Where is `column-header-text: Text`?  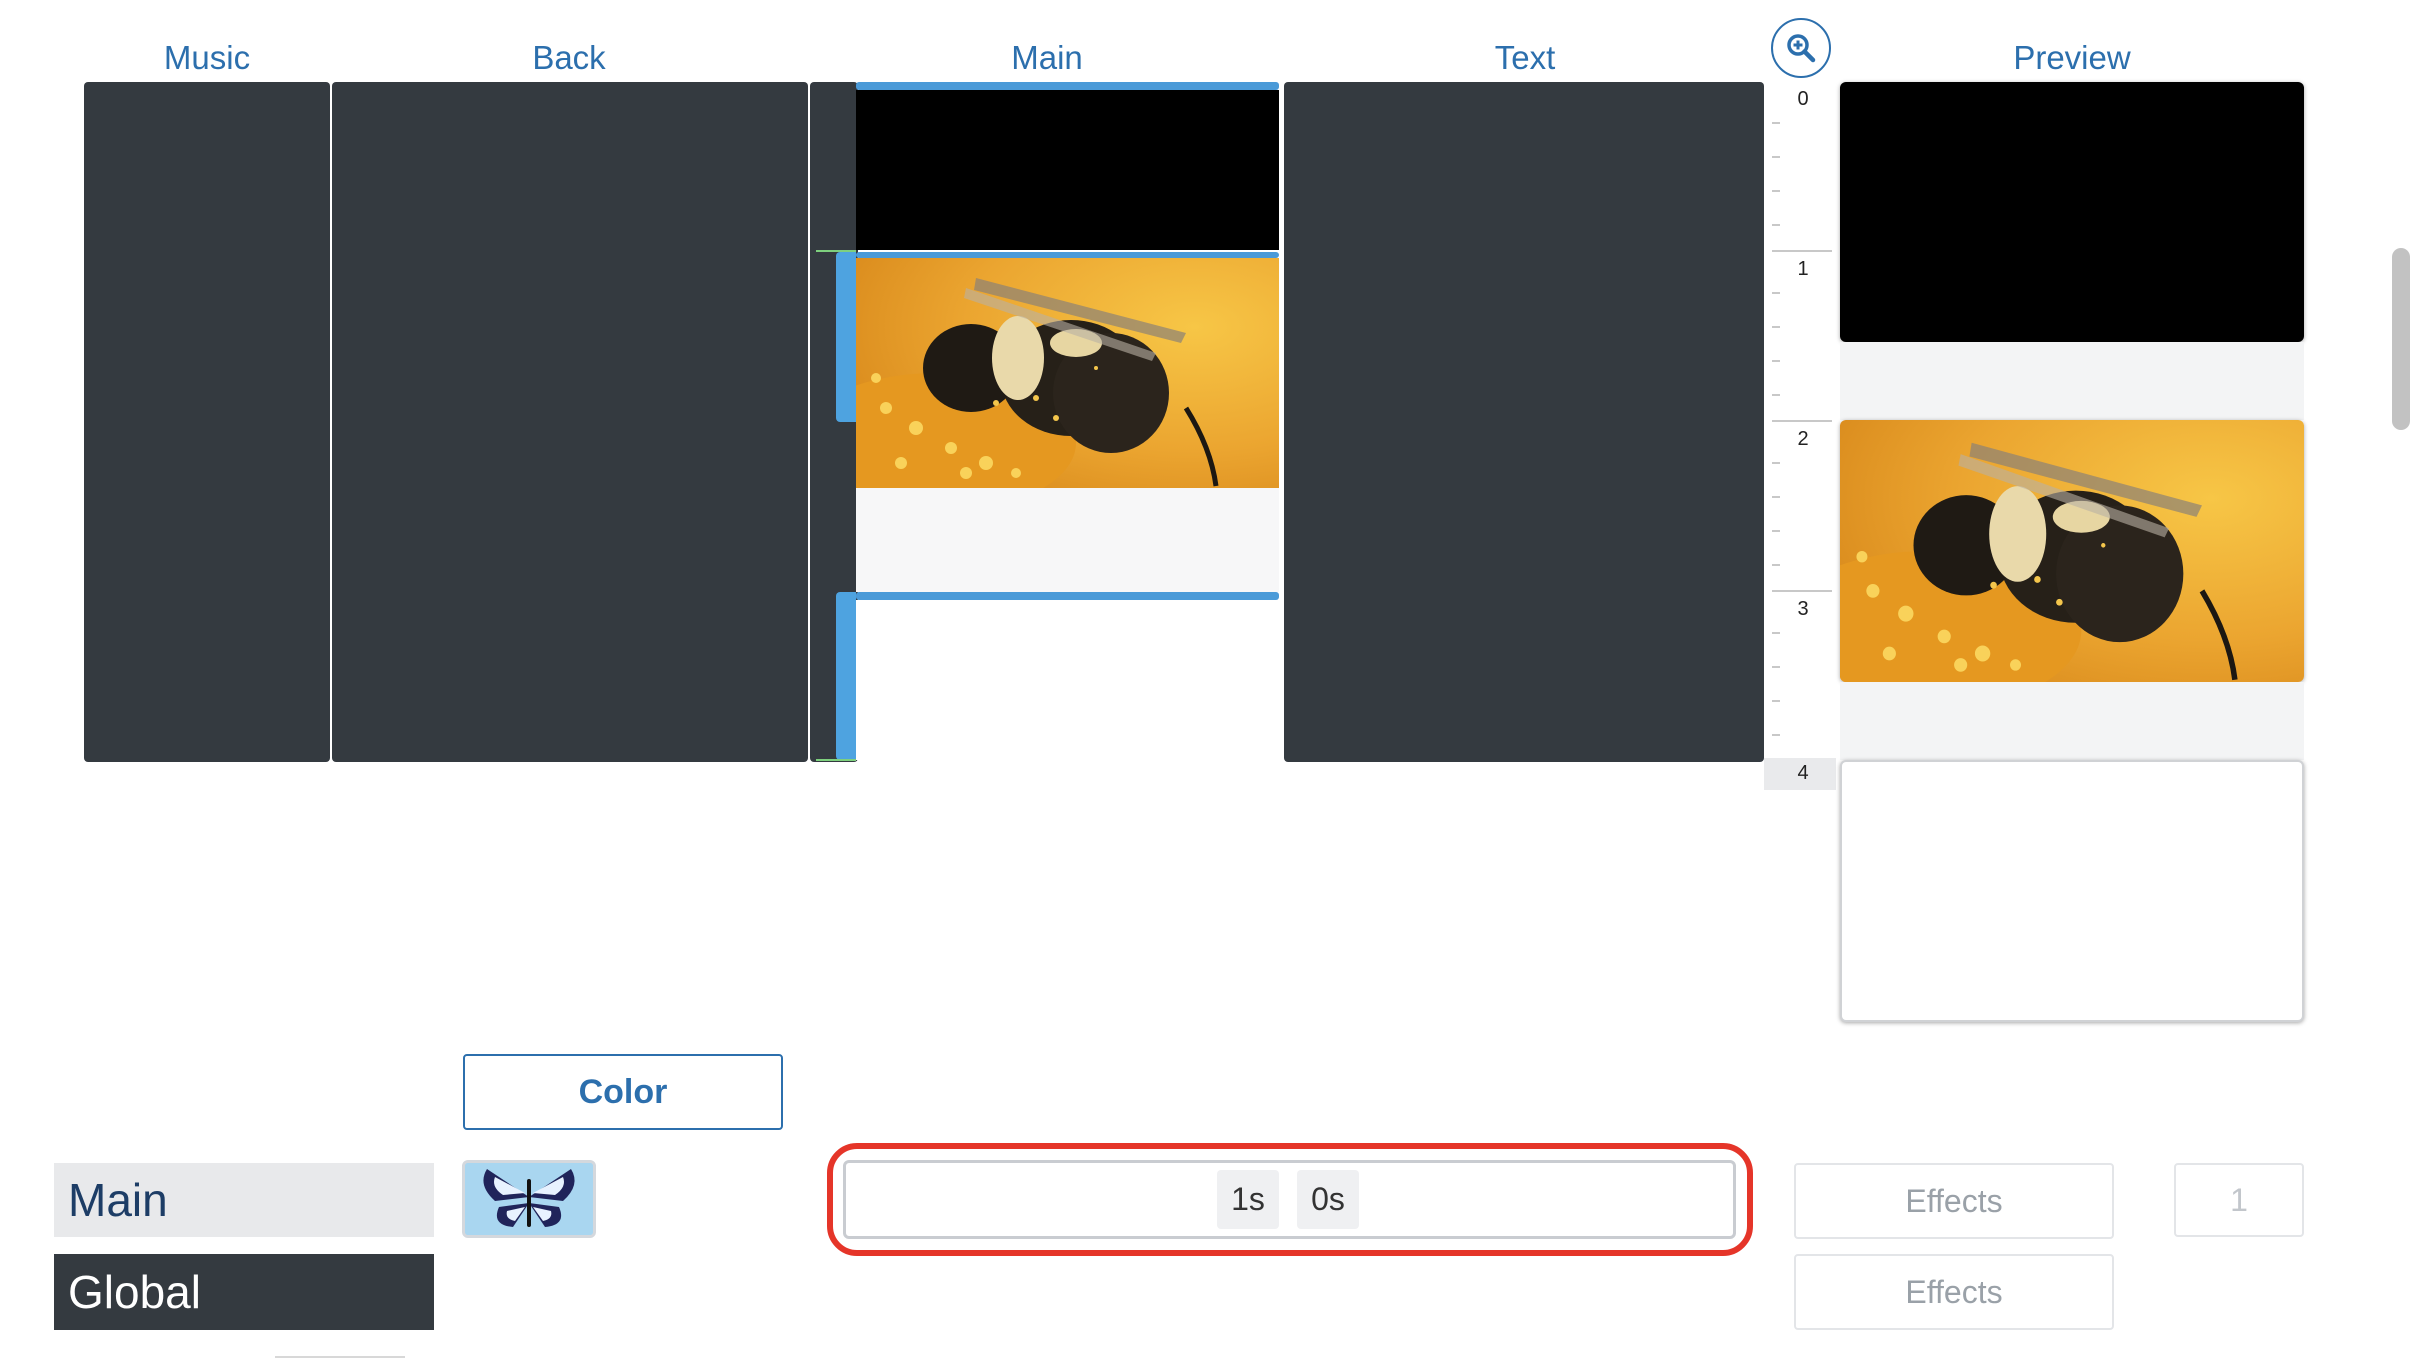
column-header-text: Text is located at coordinates (1525, 57).